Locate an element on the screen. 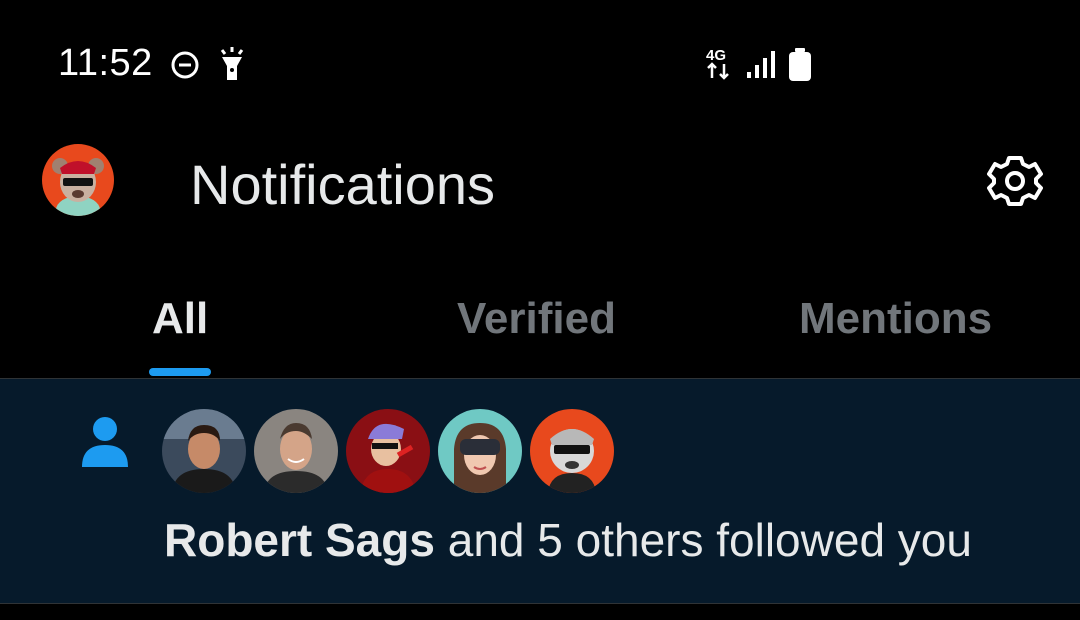 This screenshot has width=1080, height=620. signal-icon is located at coordinates (761, 67).